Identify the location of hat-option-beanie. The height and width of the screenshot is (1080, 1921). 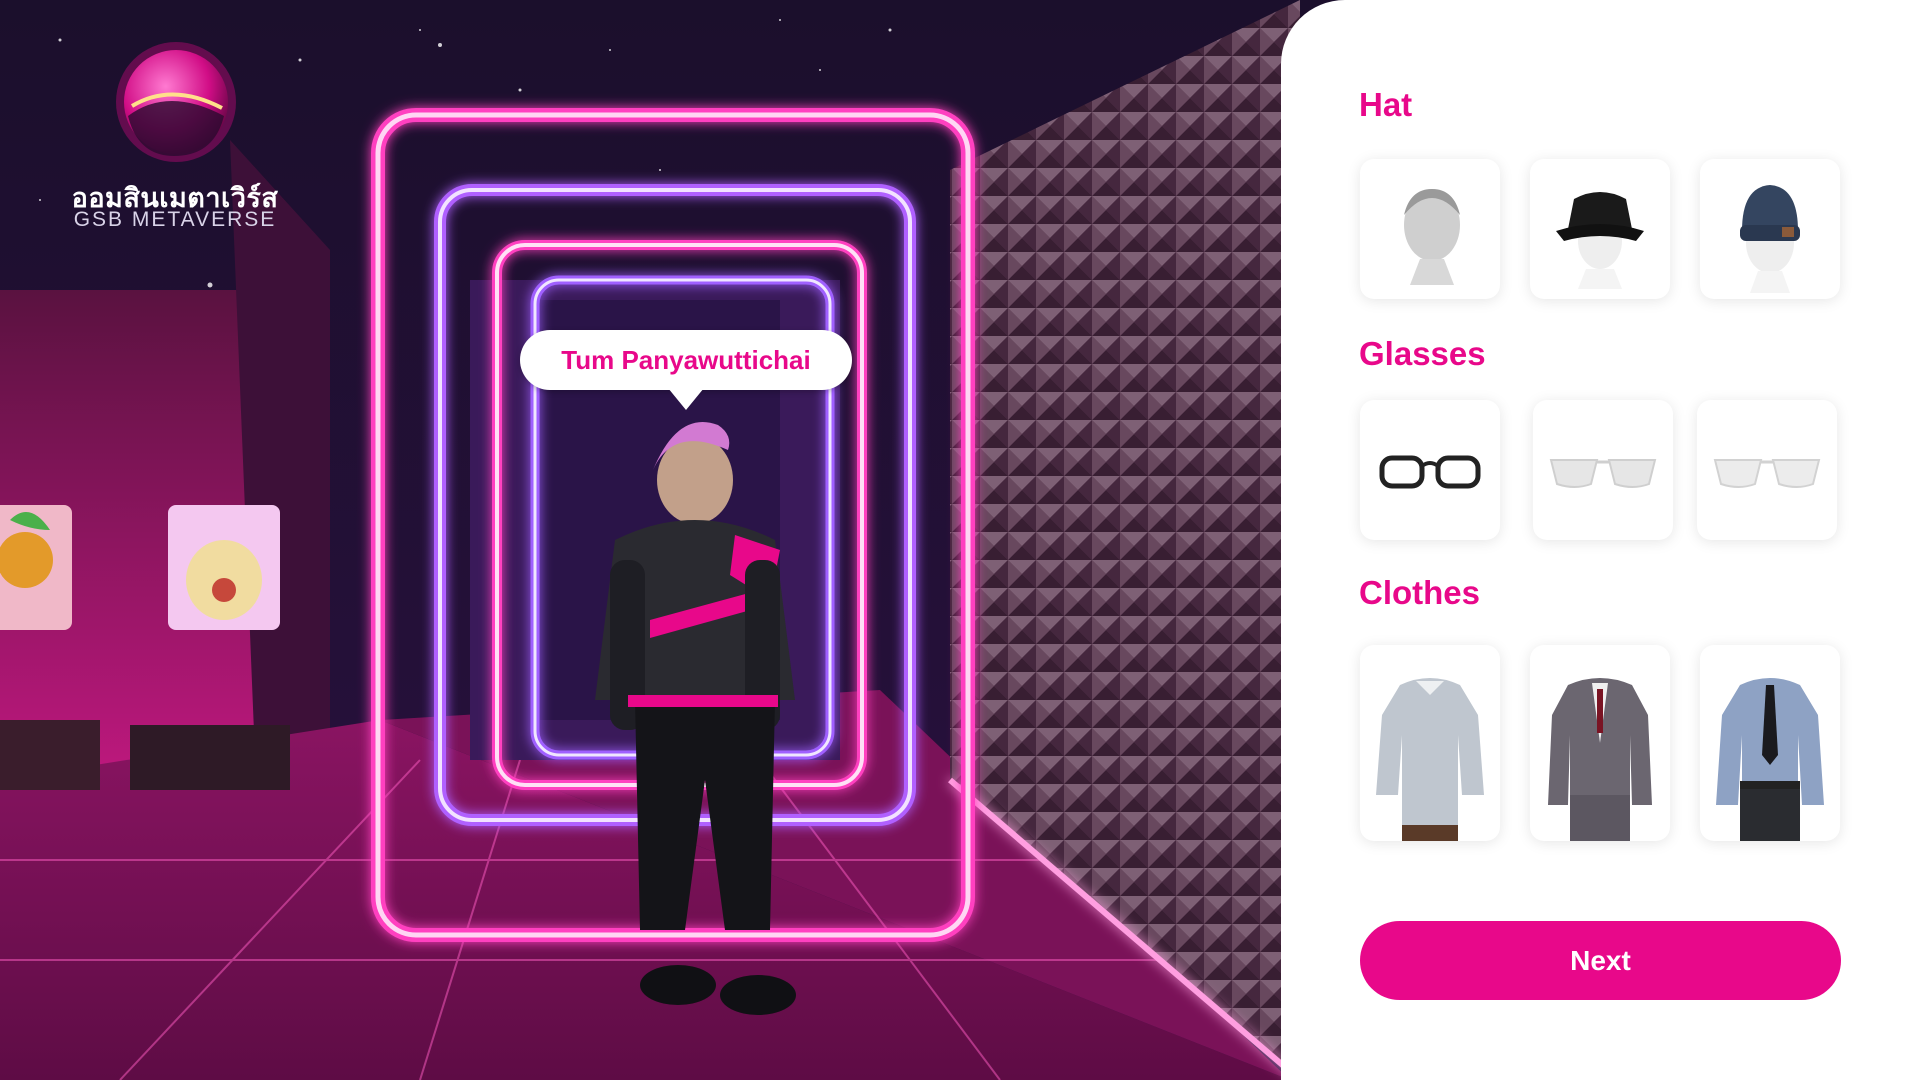
(1770, 229).